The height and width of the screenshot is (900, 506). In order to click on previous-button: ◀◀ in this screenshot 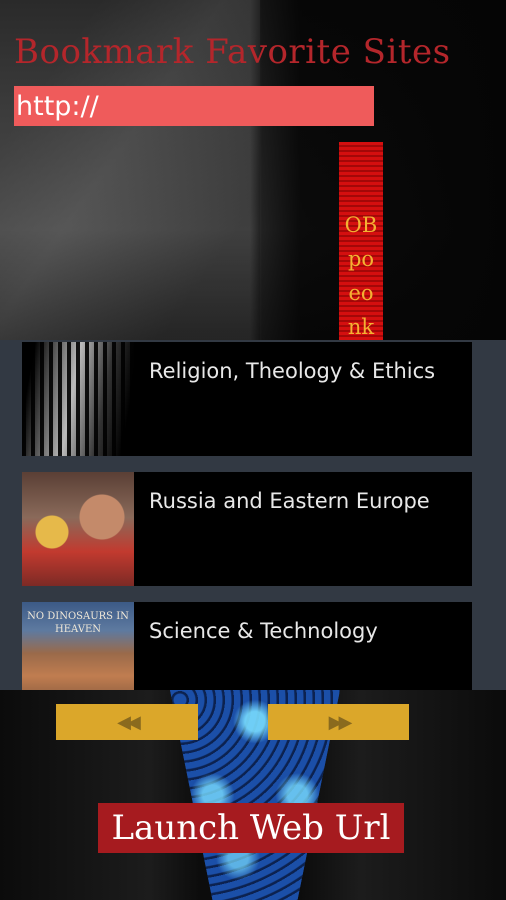, I will do `click(127, 722)`.